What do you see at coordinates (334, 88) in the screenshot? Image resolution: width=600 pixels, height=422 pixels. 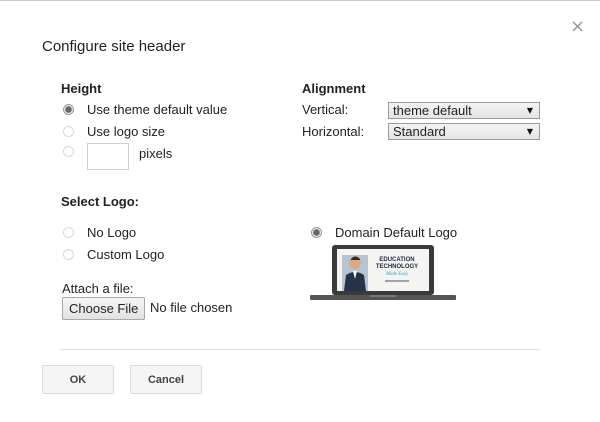 I see `alignment-heading: Alignment` at bounding box center [334, 88].